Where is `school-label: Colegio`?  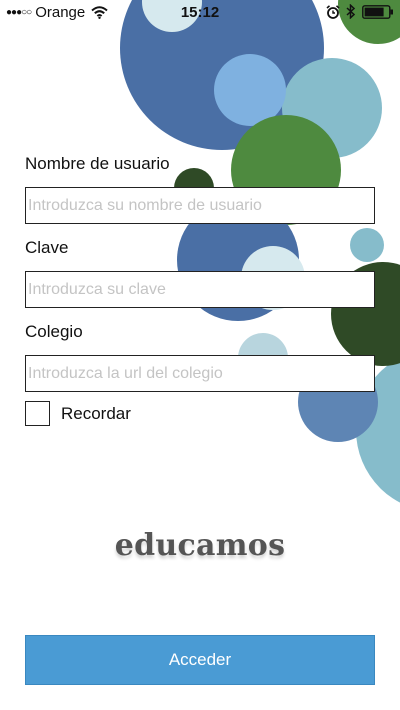
school-label: Colegio is located at coordinates (54, 331).